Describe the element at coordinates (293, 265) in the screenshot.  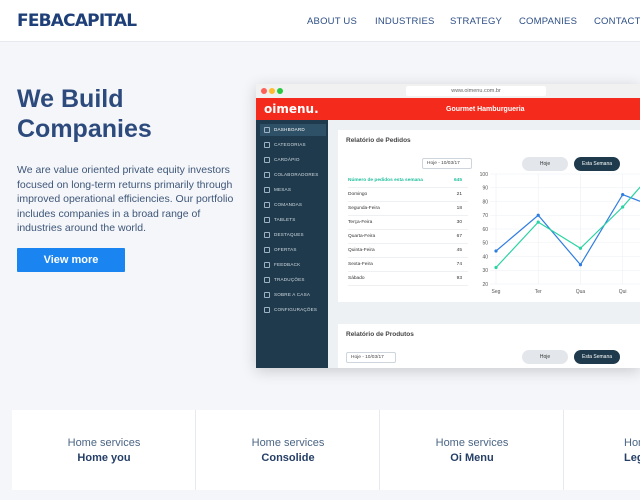
I see `sidebar-item-feedback: FEEDBACK` at that location.